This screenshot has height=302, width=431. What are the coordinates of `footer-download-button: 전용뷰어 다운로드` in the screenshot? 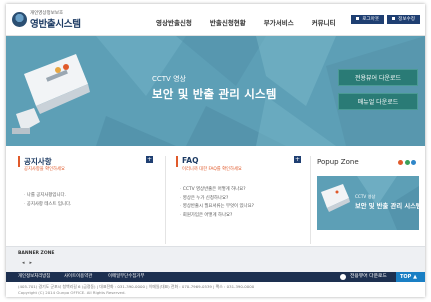 It's located at (365, 277).